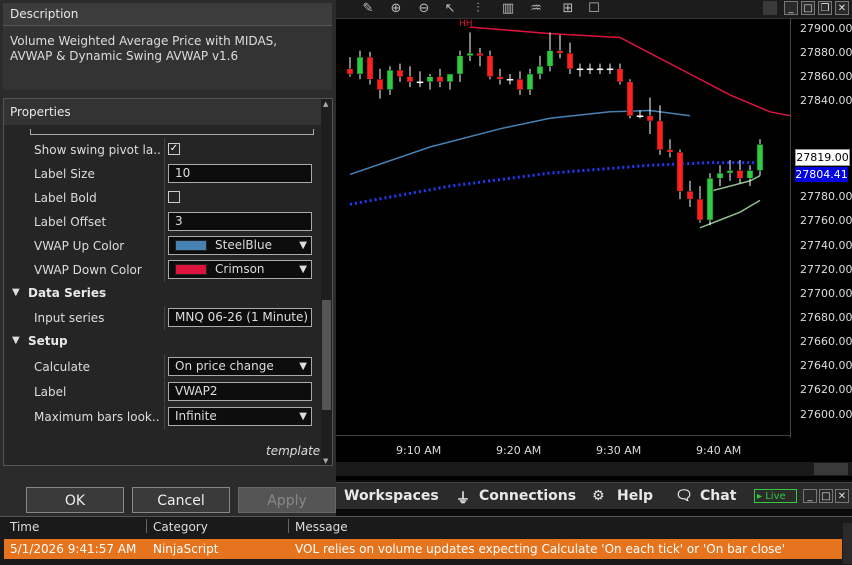 Image resolution: width=852 pixels, height=565 pixels. I want to click on prop-label: Label Size, so click(64, 174).